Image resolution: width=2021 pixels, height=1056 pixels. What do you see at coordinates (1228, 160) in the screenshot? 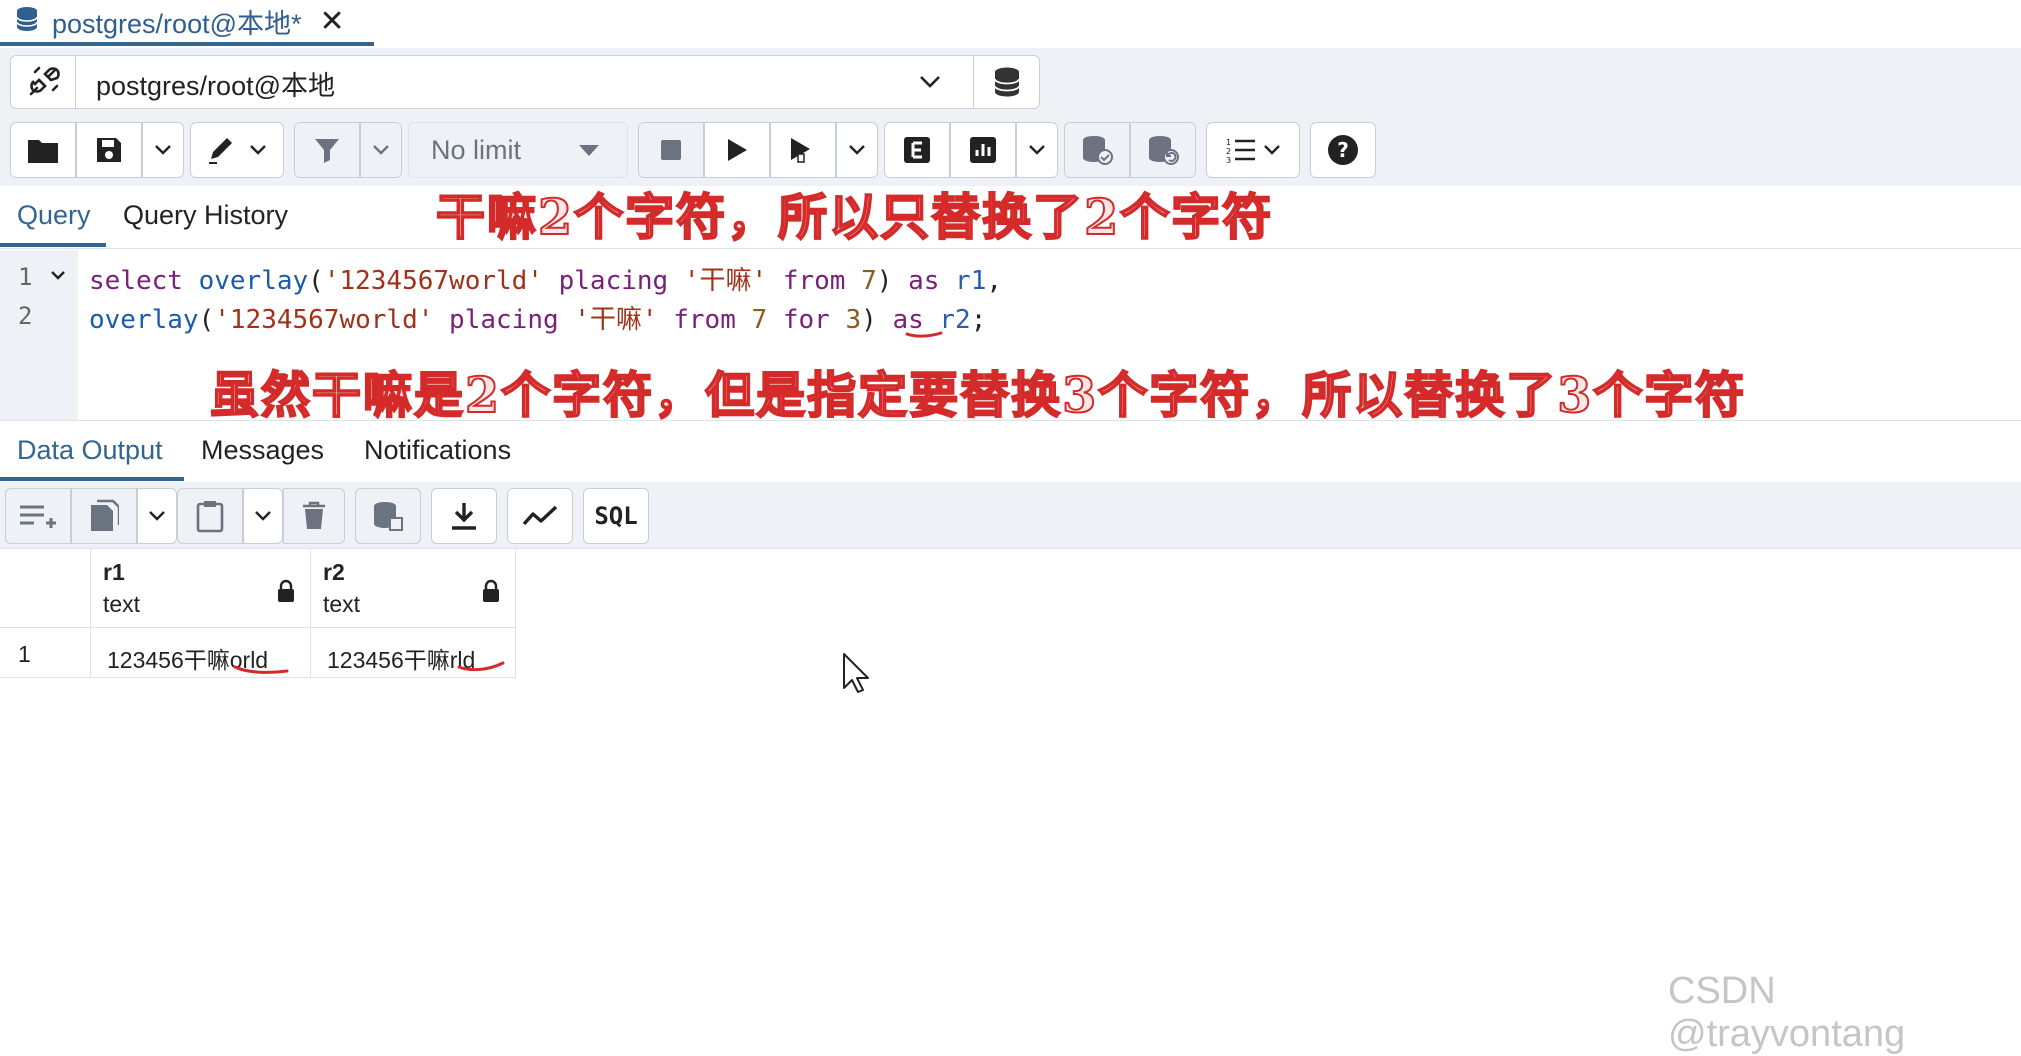
I see `svg-text: 3` at bounding box center [1228, 160].